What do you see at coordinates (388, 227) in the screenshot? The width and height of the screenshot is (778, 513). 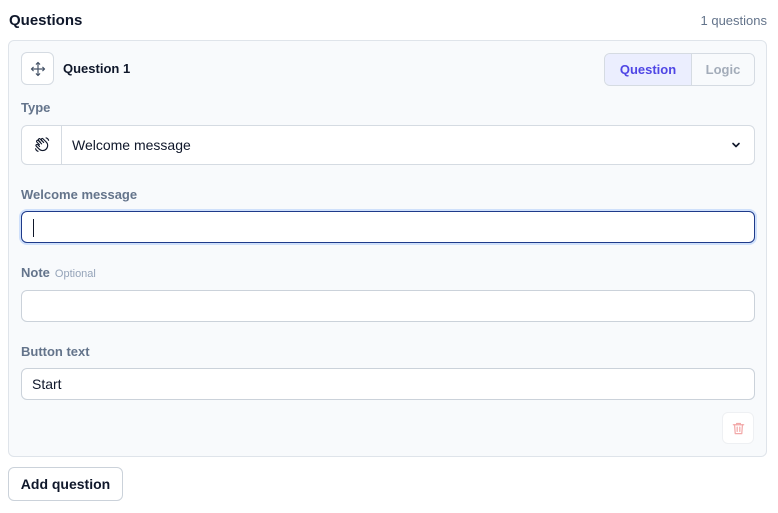 I see `welcome-message-input` at bounding box center [388, 227].